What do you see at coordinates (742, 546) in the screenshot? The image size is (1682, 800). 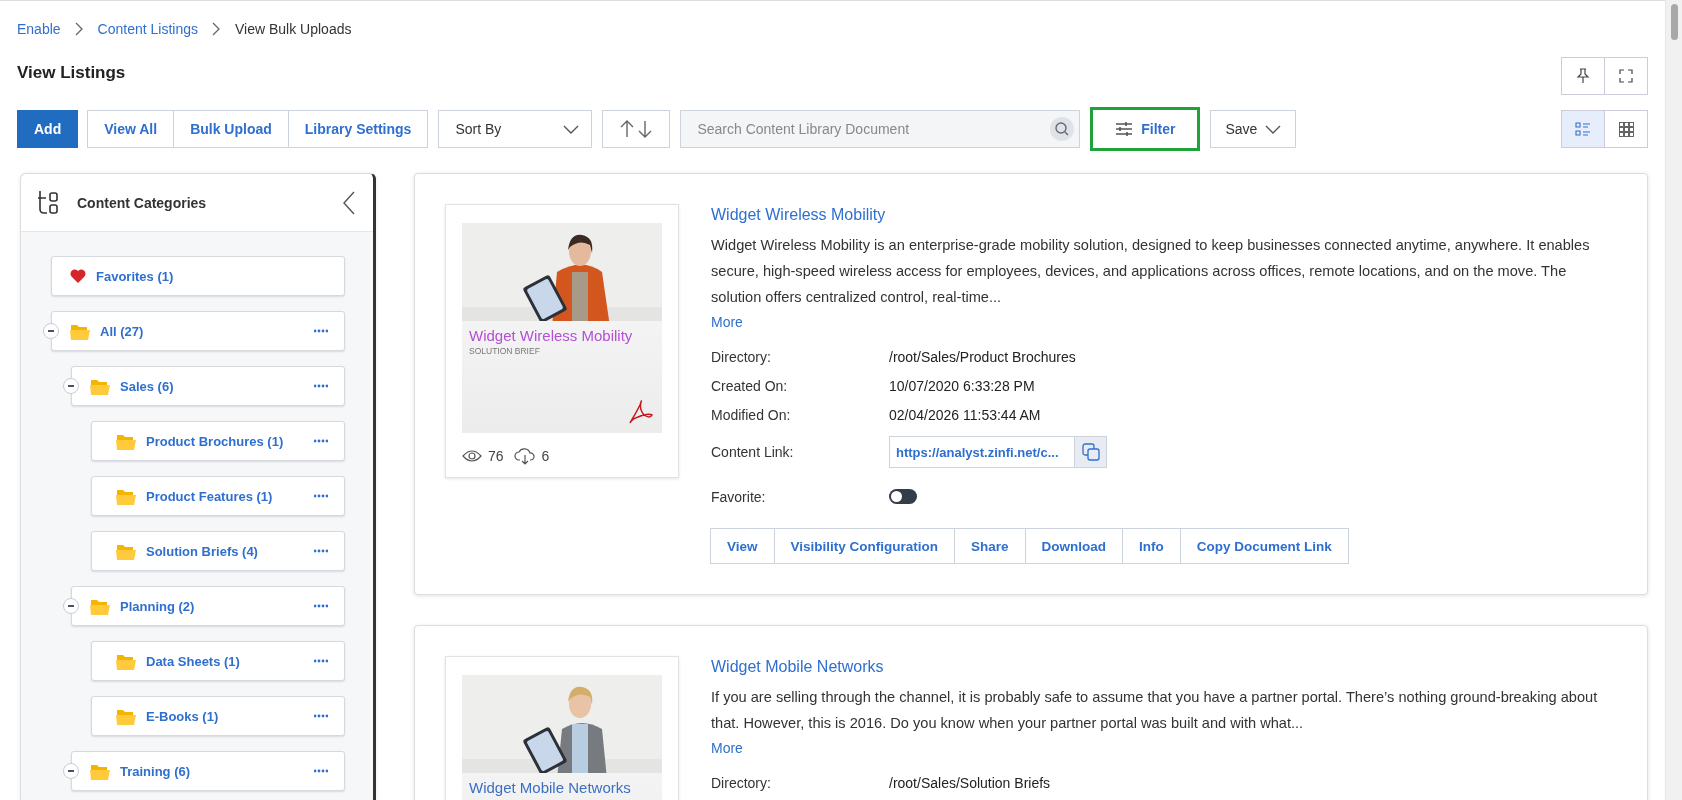 I see `action-button: View` at bounding box center [742, 546].